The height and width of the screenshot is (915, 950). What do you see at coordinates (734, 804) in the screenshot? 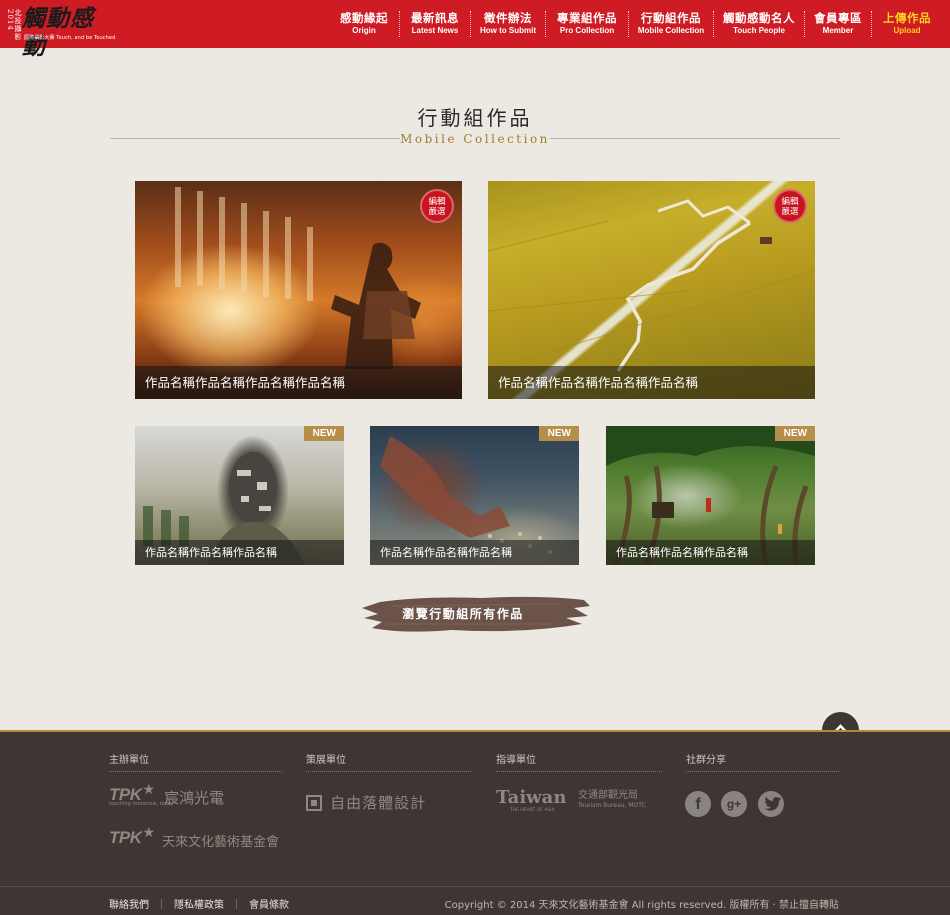
I see `google-plus-icon: g+` at bounding box center [734, 804].